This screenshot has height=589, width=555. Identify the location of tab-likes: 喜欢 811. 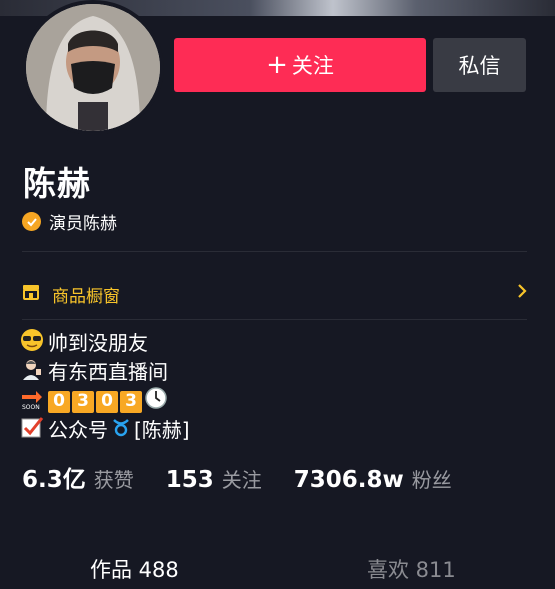
(411, 569).